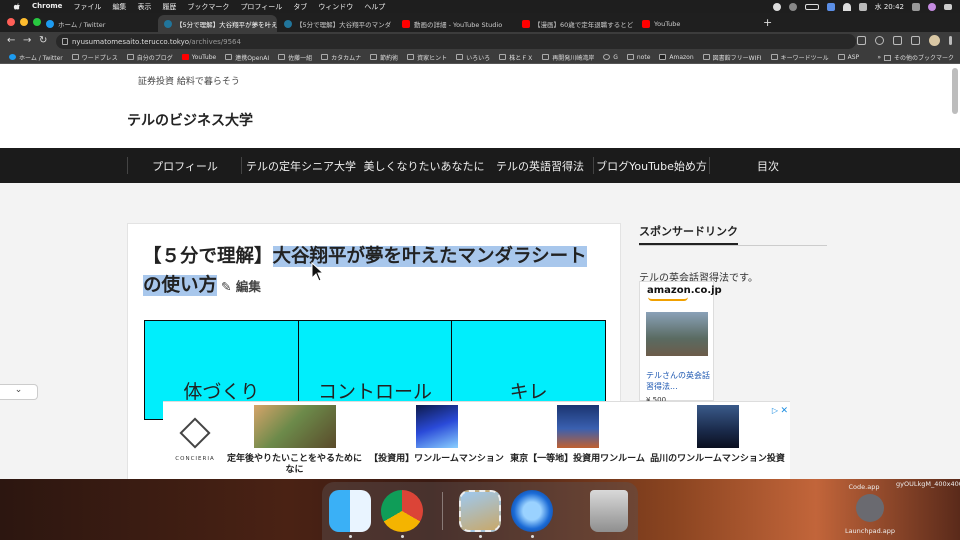 The height and width of the screenshot is (540, 960). I want to click on bookmark-item: ホーム / Twitter, so click(36, 57).